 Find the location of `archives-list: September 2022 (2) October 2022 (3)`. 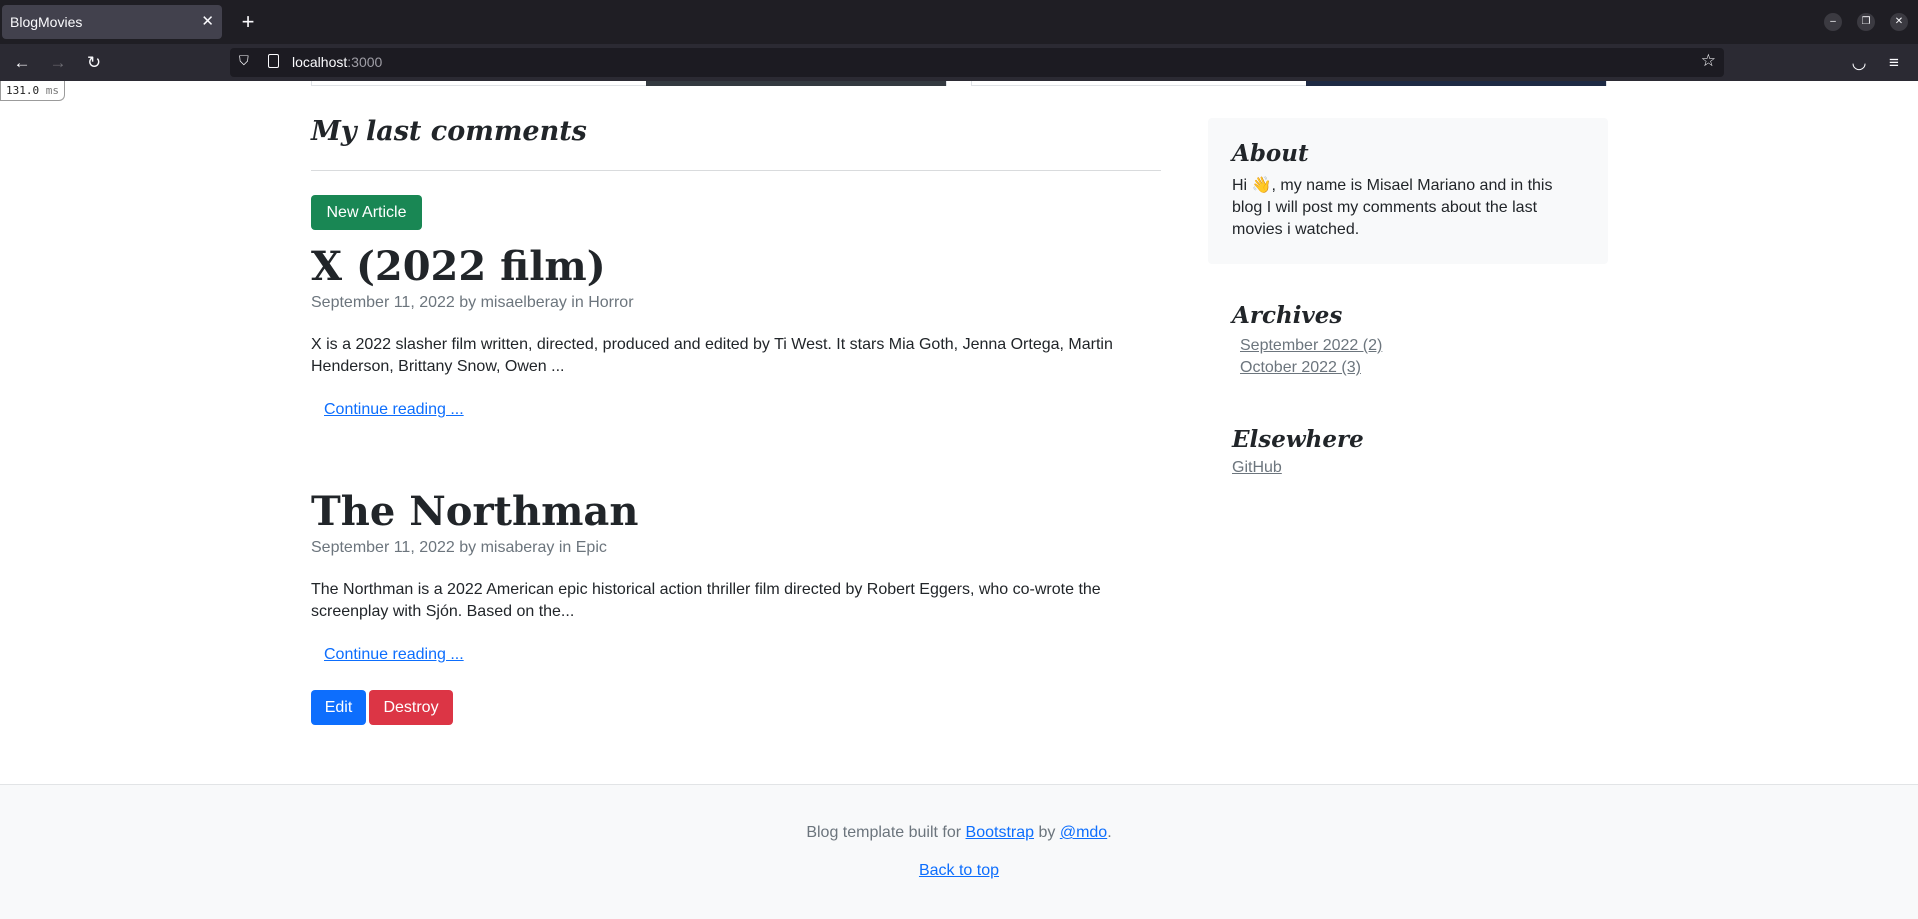

archives-list: September 2022 (2) October 2022 (3) is located at coordinates (1307, 357).